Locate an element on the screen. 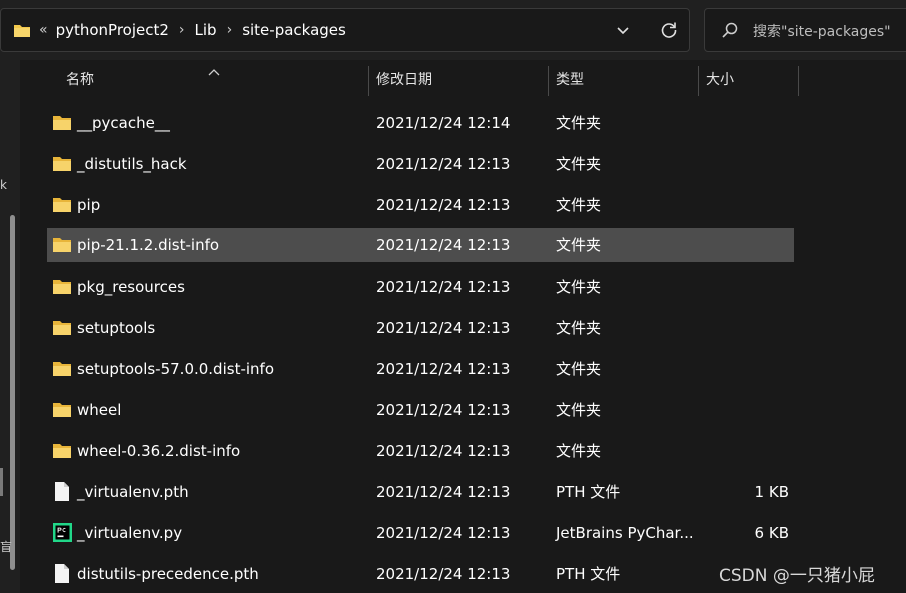 This screenshot has height=593, width=906. nav-pane-text-fragment: 盲 is located at coordinates (6, 547).